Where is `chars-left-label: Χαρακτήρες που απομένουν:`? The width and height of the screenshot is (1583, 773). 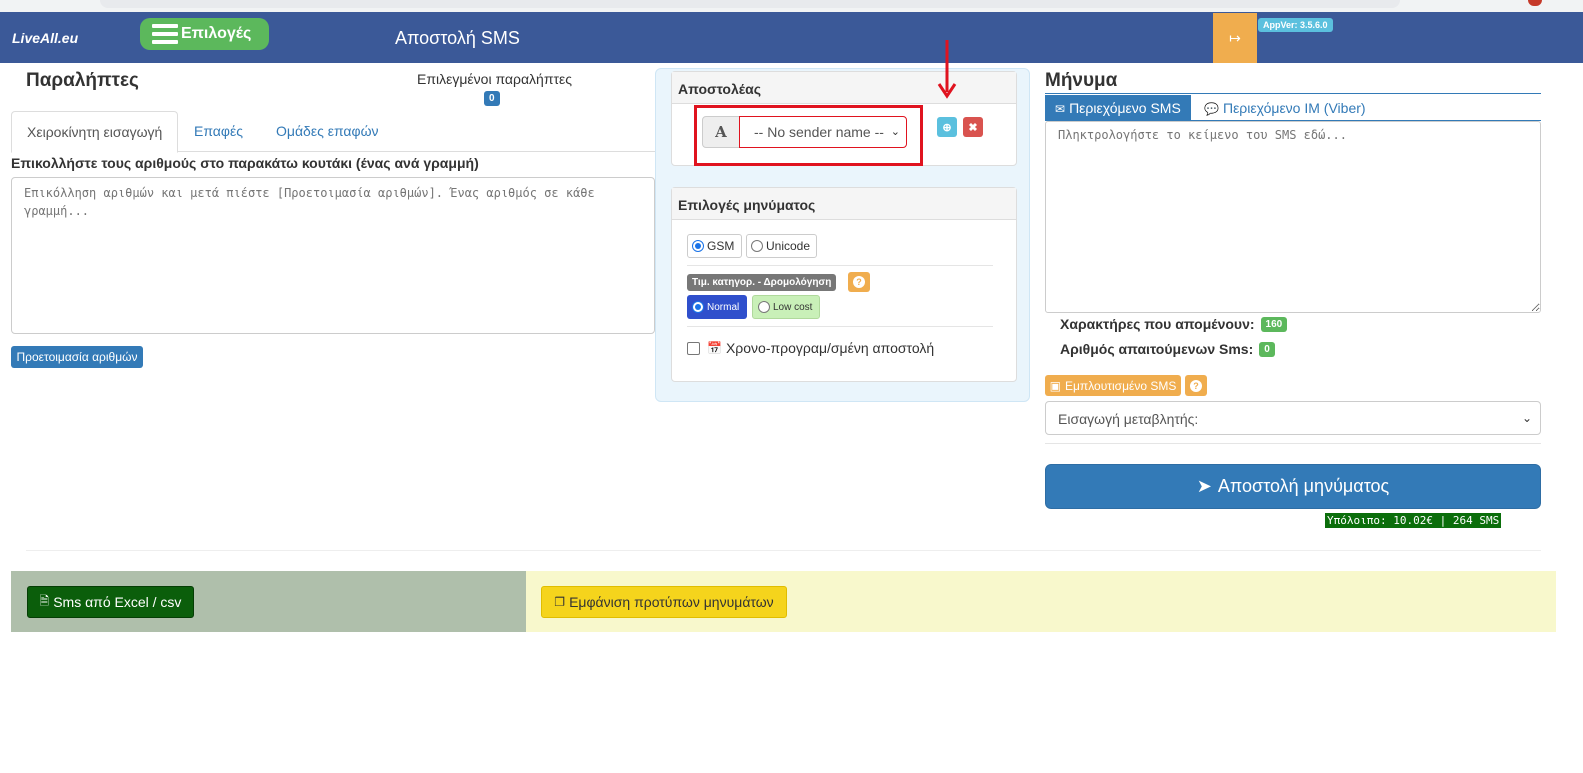 chars-left-label: Χαρακτήρες που απομένουν: is located at coordinates (1157, 324).